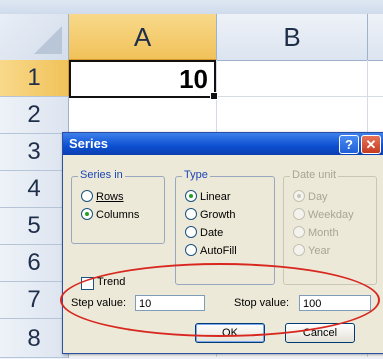  I want to click on corner-triangle-icon, so click(48, 40).